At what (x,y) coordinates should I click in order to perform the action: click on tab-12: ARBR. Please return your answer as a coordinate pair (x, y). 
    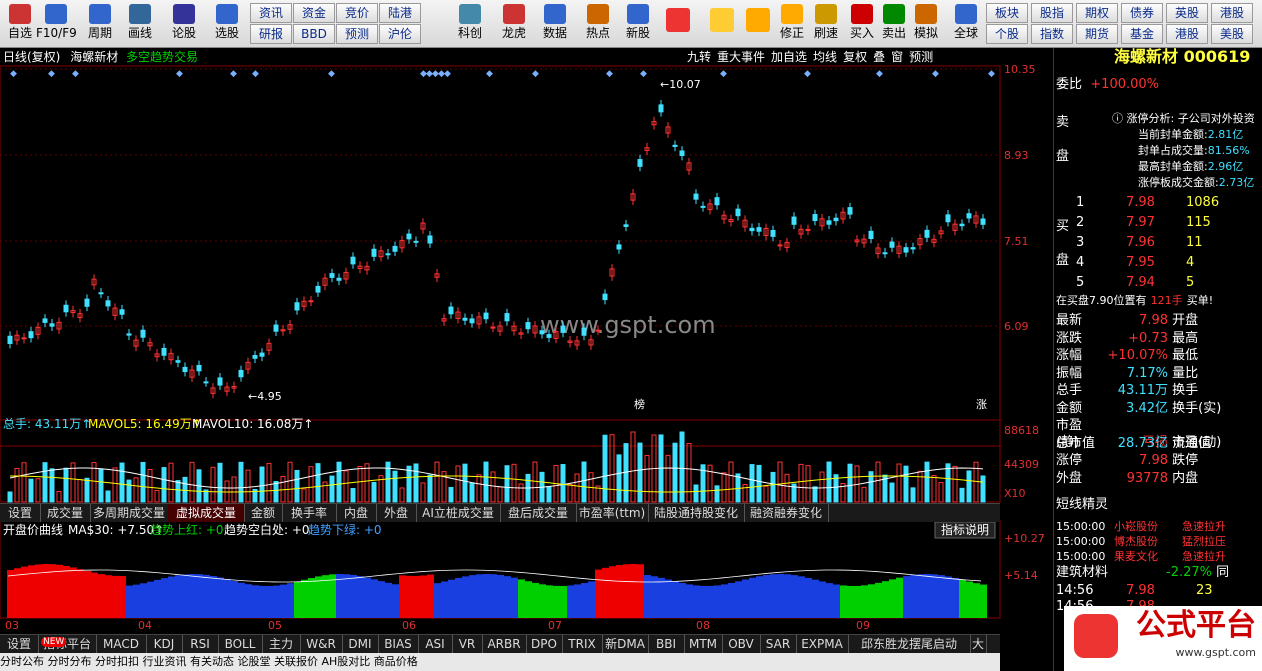
    Looking at the image, I should click on (504, 644).